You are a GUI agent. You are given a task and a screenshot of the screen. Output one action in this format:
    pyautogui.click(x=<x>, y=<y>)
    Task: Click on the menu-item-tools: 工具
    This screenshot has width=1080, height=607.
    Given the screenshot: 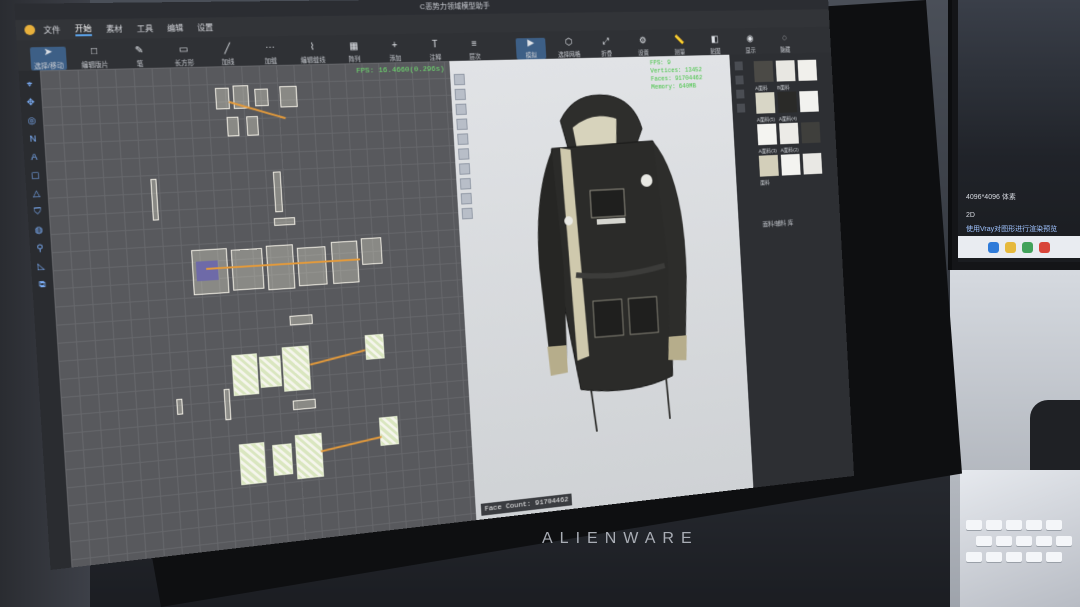 What is the action you would take?
    pyautogui.click(x=145, y=28)
    